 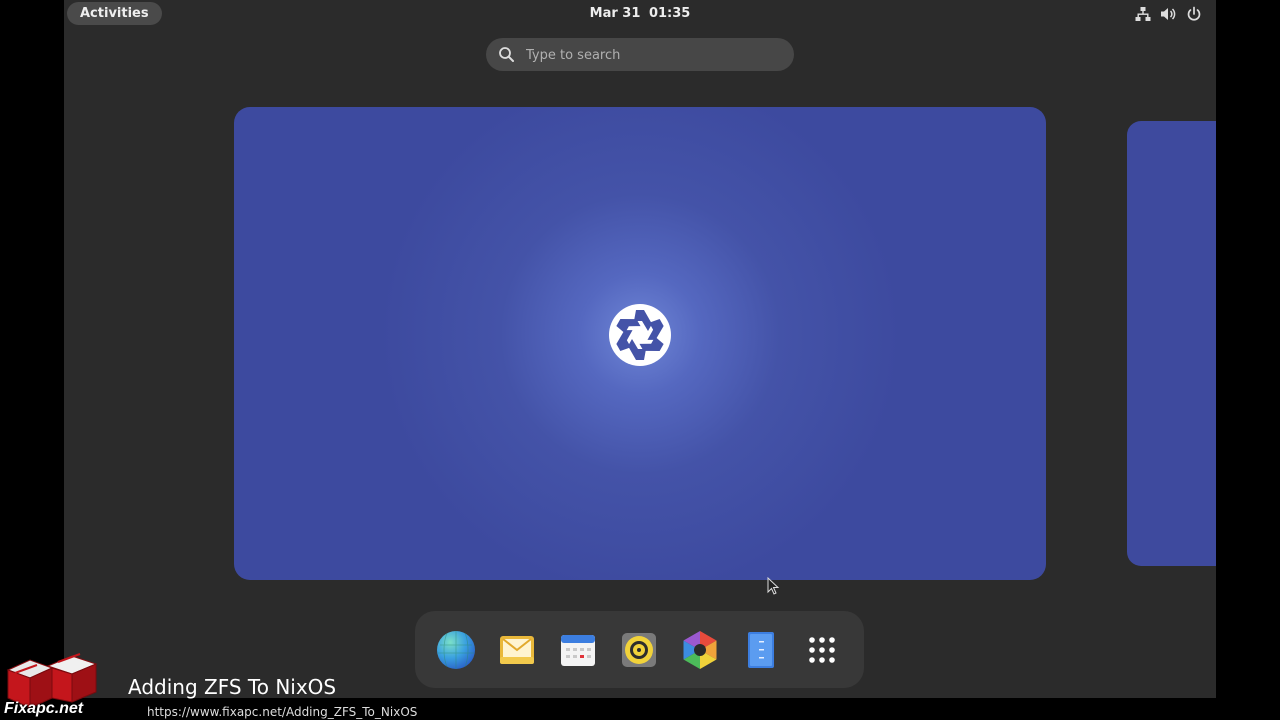 I want to click on volume-icon, so click(x=1168, y=14).